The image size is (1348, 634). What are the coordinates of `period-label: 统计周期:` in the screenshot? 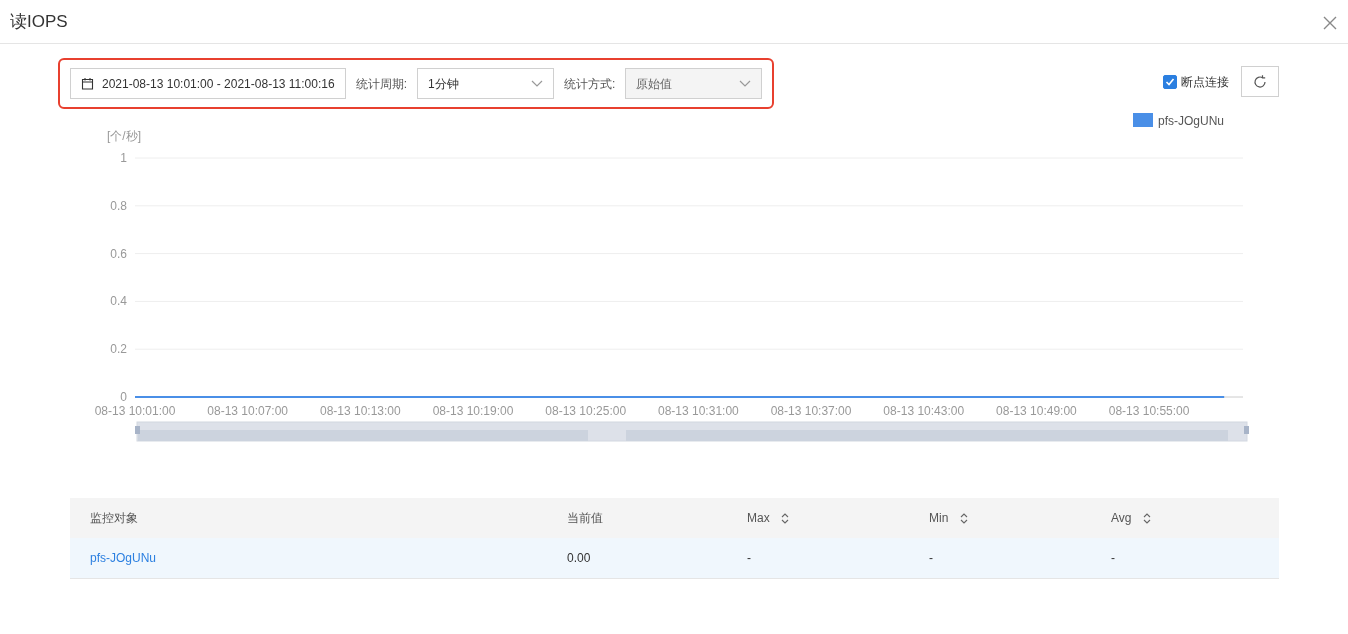 It's located at (381, 84).